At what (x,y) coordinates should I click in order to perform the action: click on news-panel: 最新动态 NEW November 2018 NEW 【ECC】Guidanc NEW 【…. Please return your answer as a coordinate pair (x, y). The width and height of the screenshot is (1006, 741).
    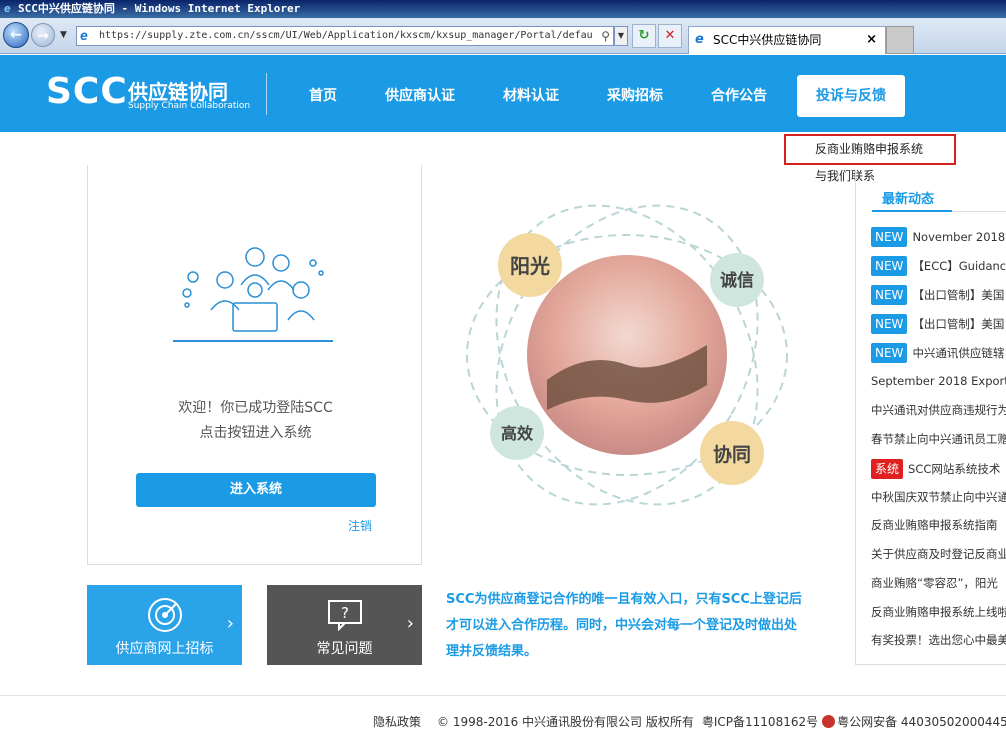
    Looking at the image, I should click on (930, 417).